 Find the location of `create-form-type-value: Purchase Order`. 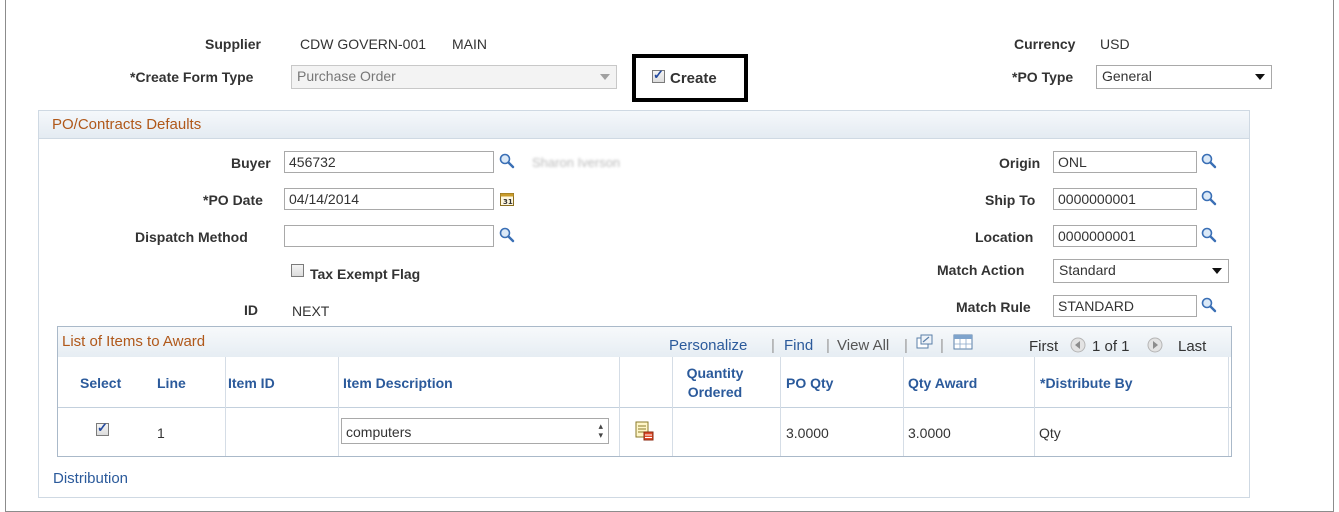

create-form-type-value: Purchase Order is located at coordinates (346, 76).